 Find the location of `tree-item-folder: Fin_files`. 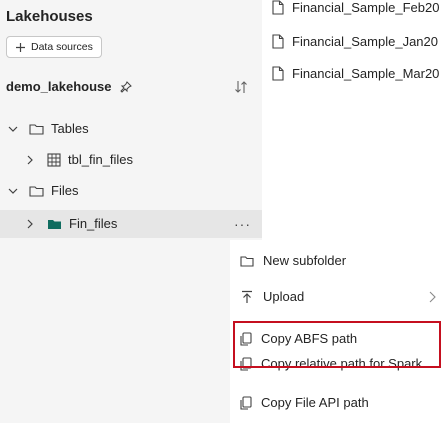

tree-item-folder: Fin_files is located at coordinates (71, 223).